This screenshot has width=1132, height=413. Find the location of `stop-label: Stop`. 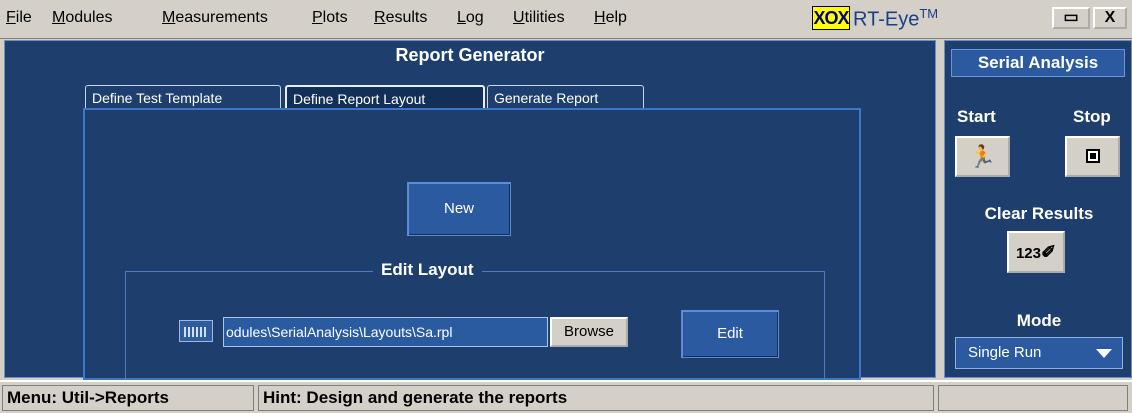

stop-label: Stop is located at coordinates (1092, 116).